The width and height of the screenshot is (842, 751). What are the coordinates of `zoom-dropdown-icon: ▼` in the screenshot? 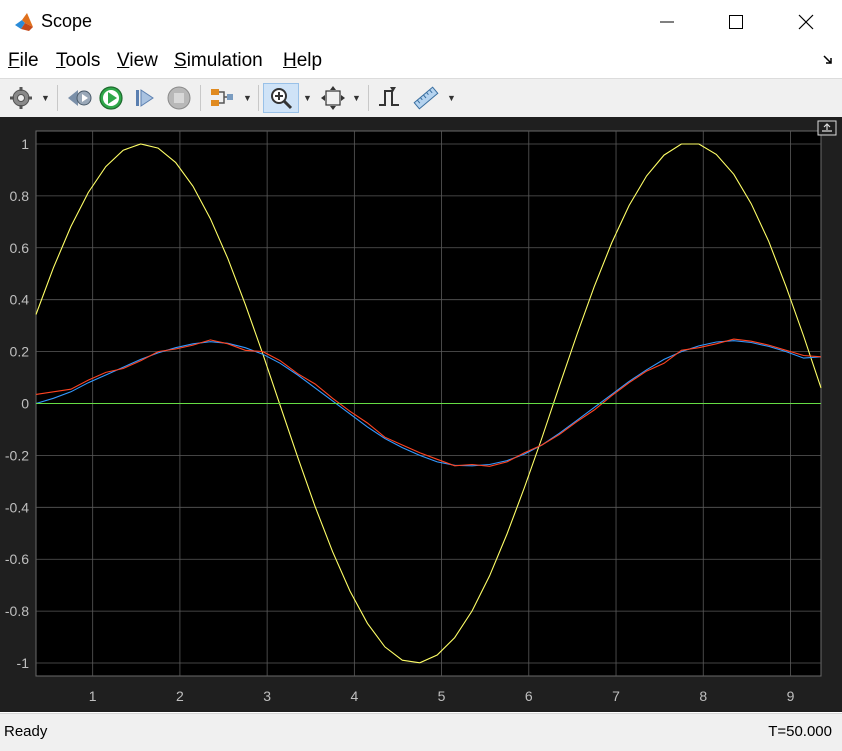 It's located at (307, 98).